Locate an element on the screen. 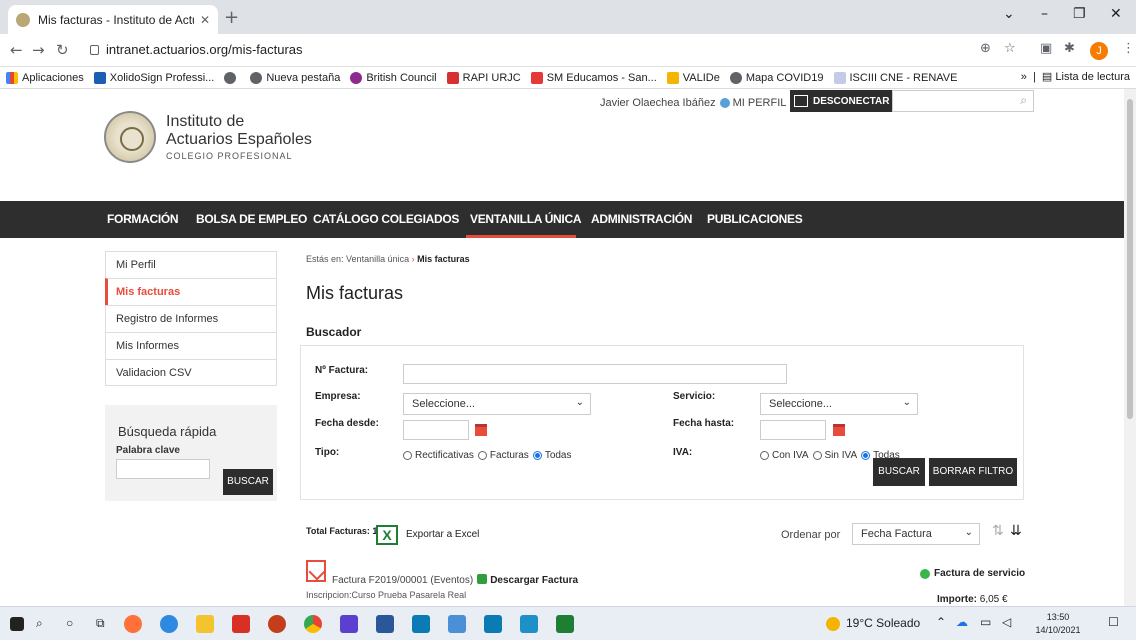  bookmark-isciii: ISCIII CNE - RENAVE is located at coordinates (895, 77).